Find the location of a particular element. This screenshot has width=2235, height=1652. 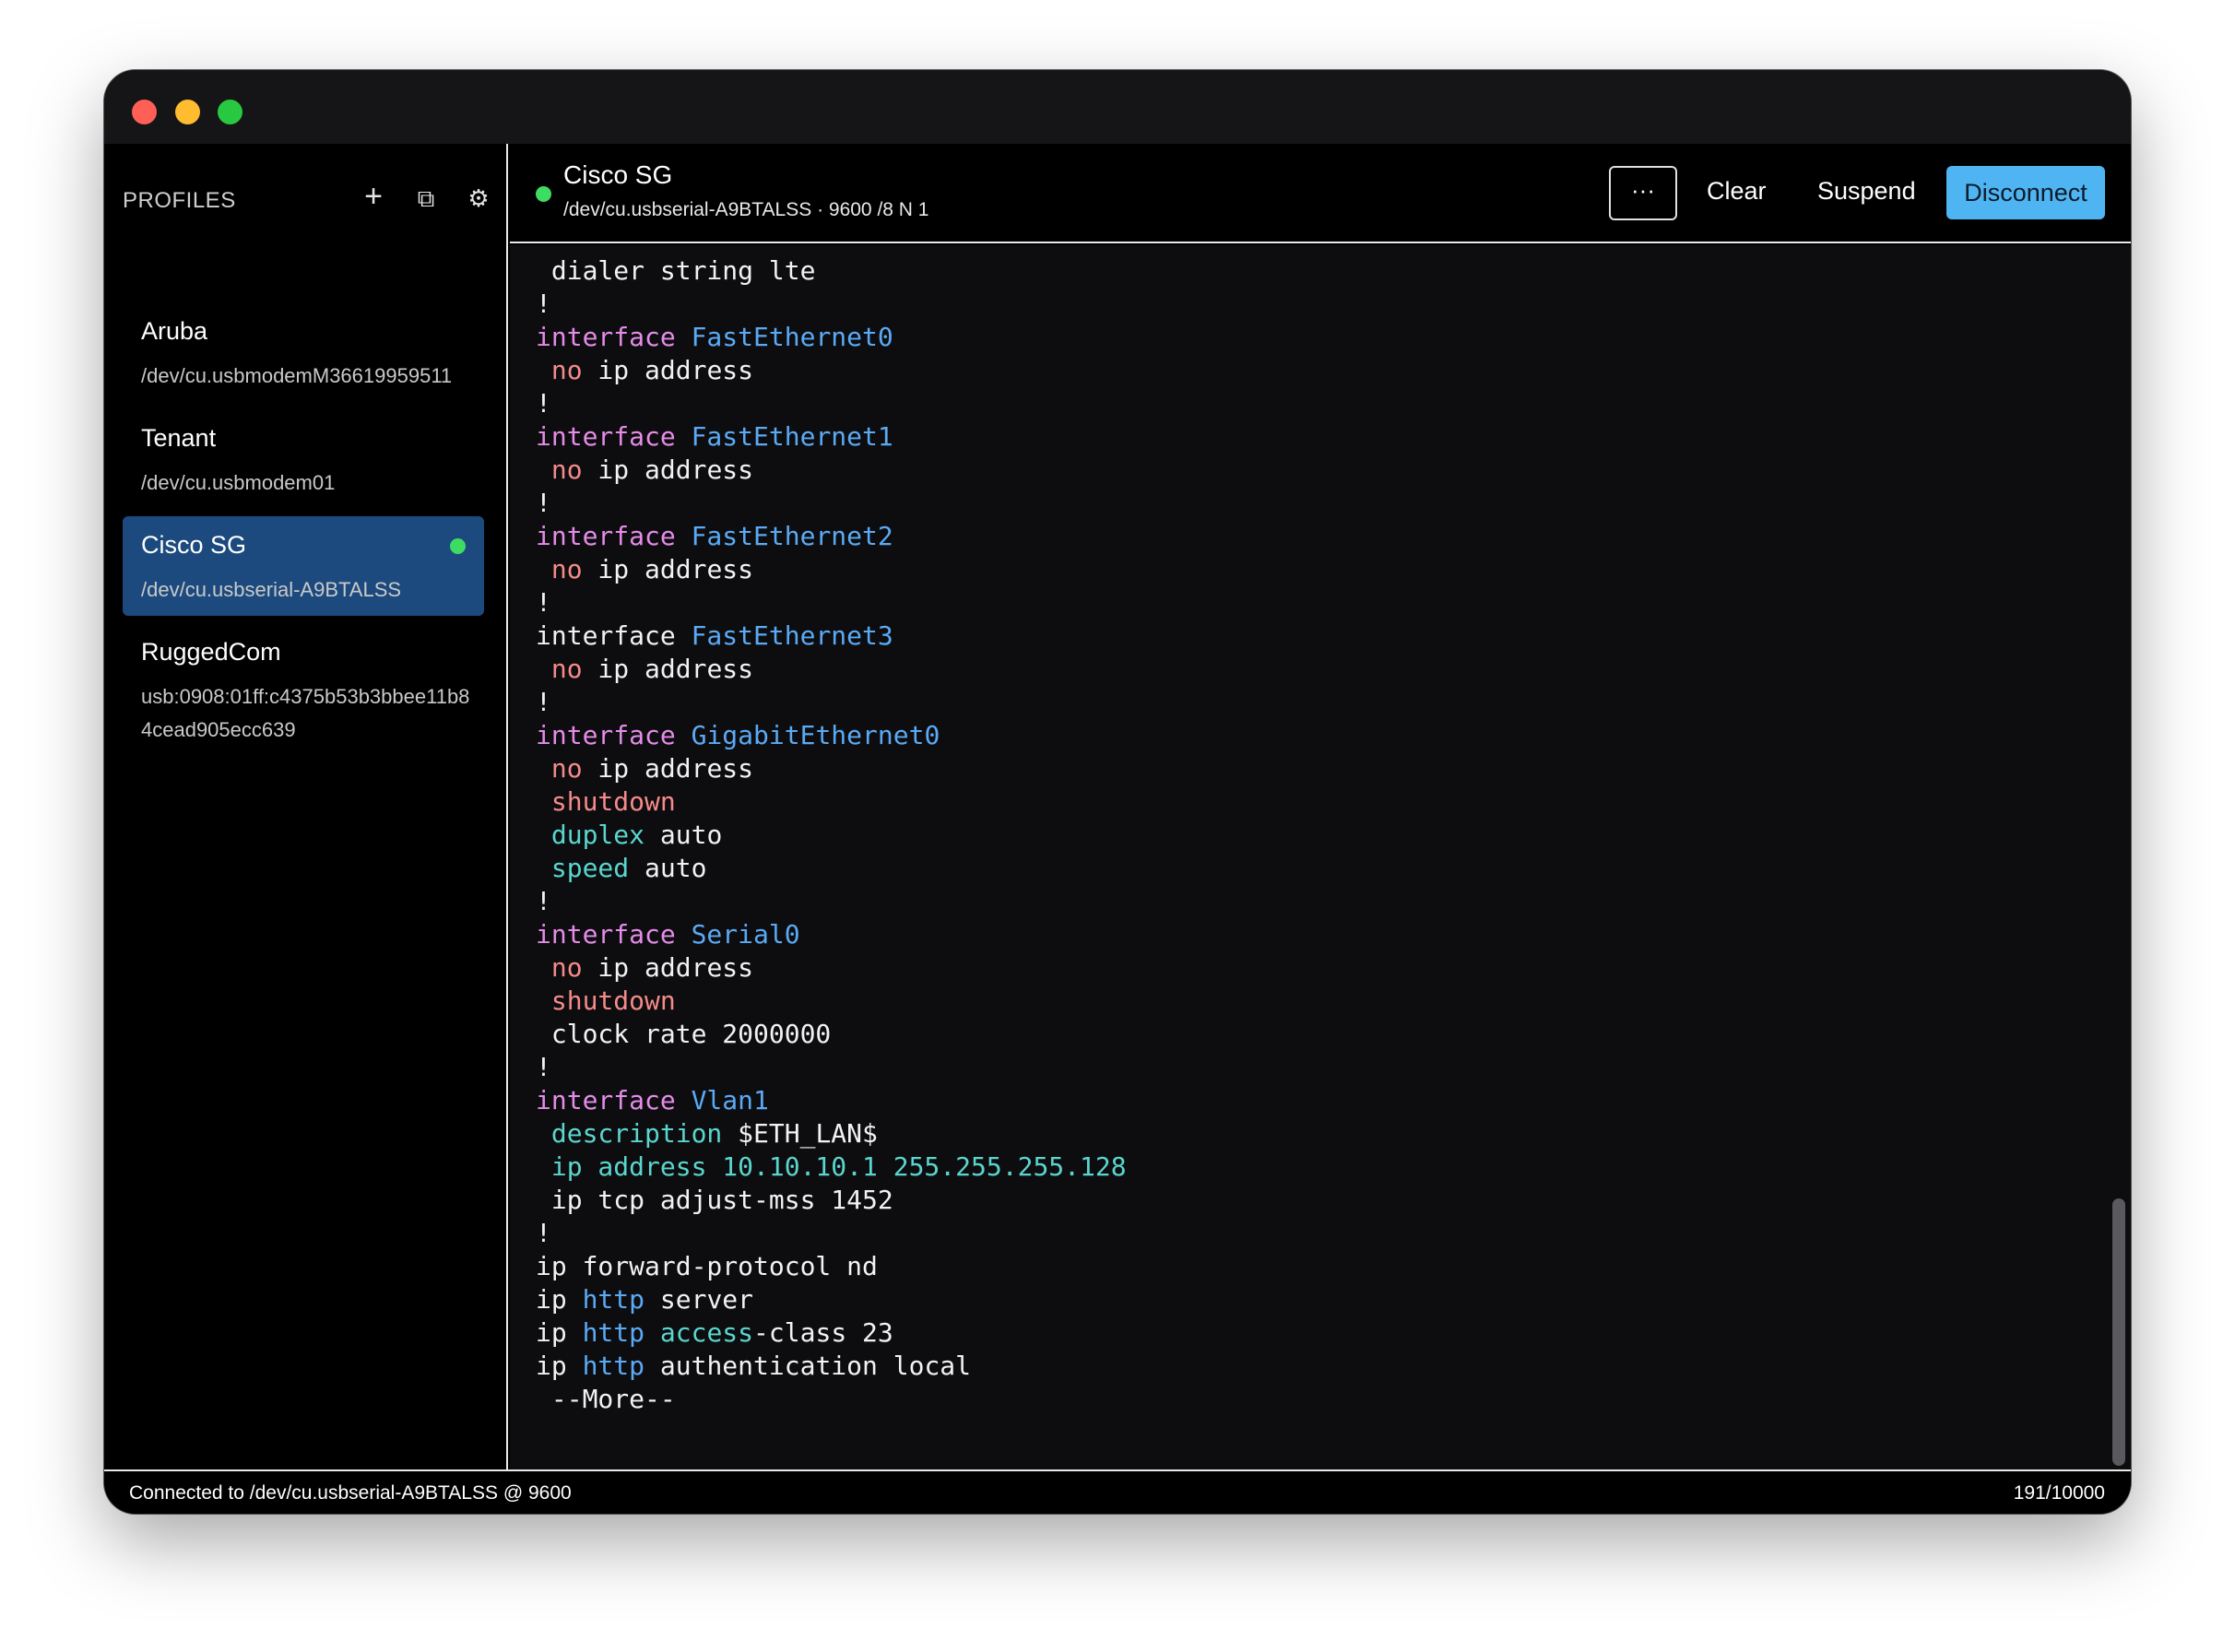

profile-item-cisco-sg: Cisco SG /dev/cu.usbserial-A9BTALSS is located at coordinates (304, 566).